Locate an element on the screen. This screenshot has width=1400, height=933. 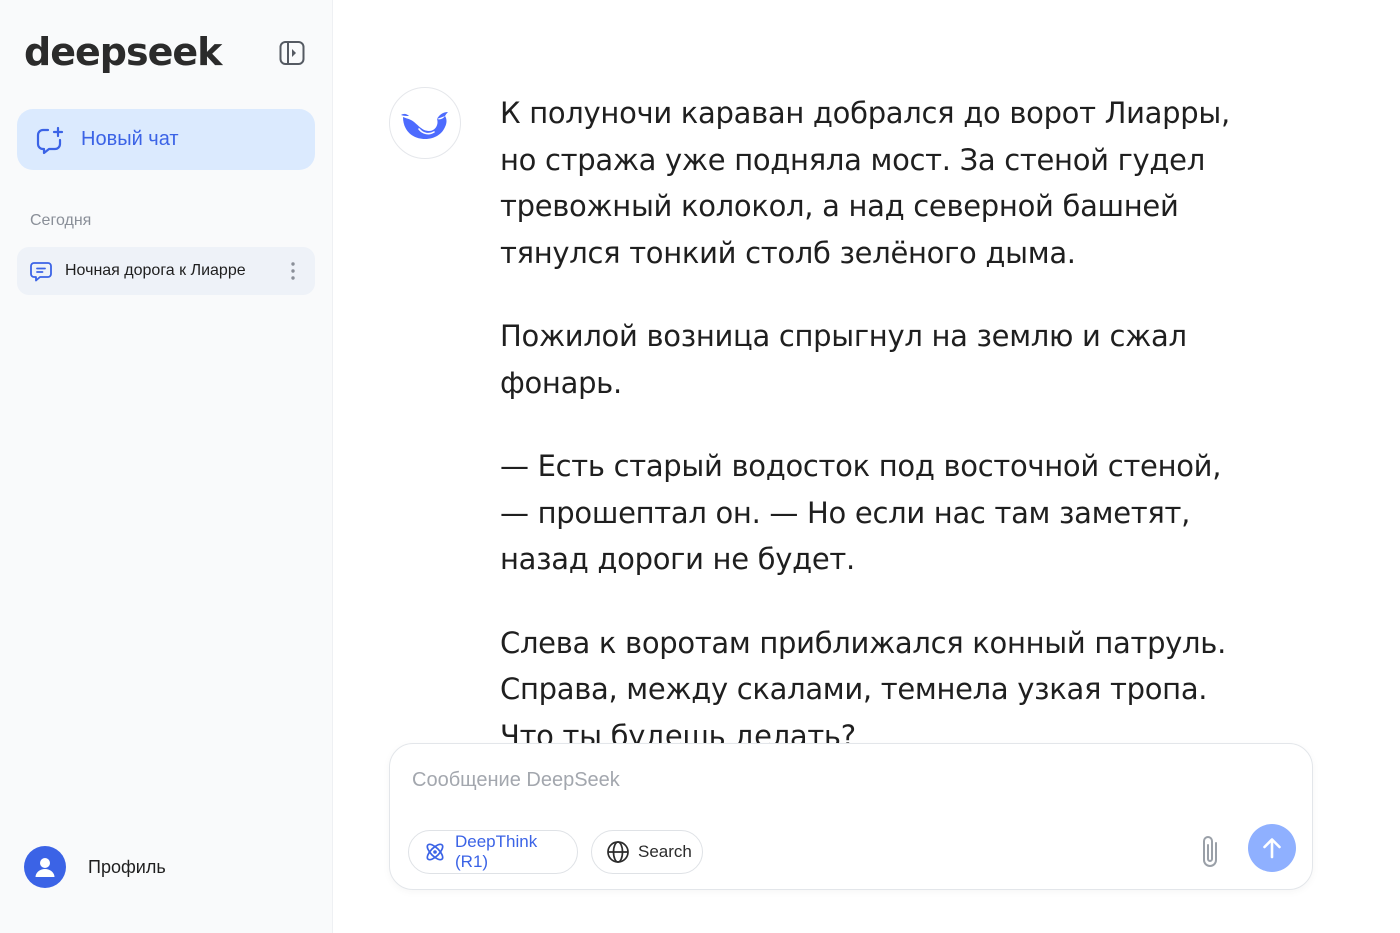
send-button is located at coordinates (1272, 848).